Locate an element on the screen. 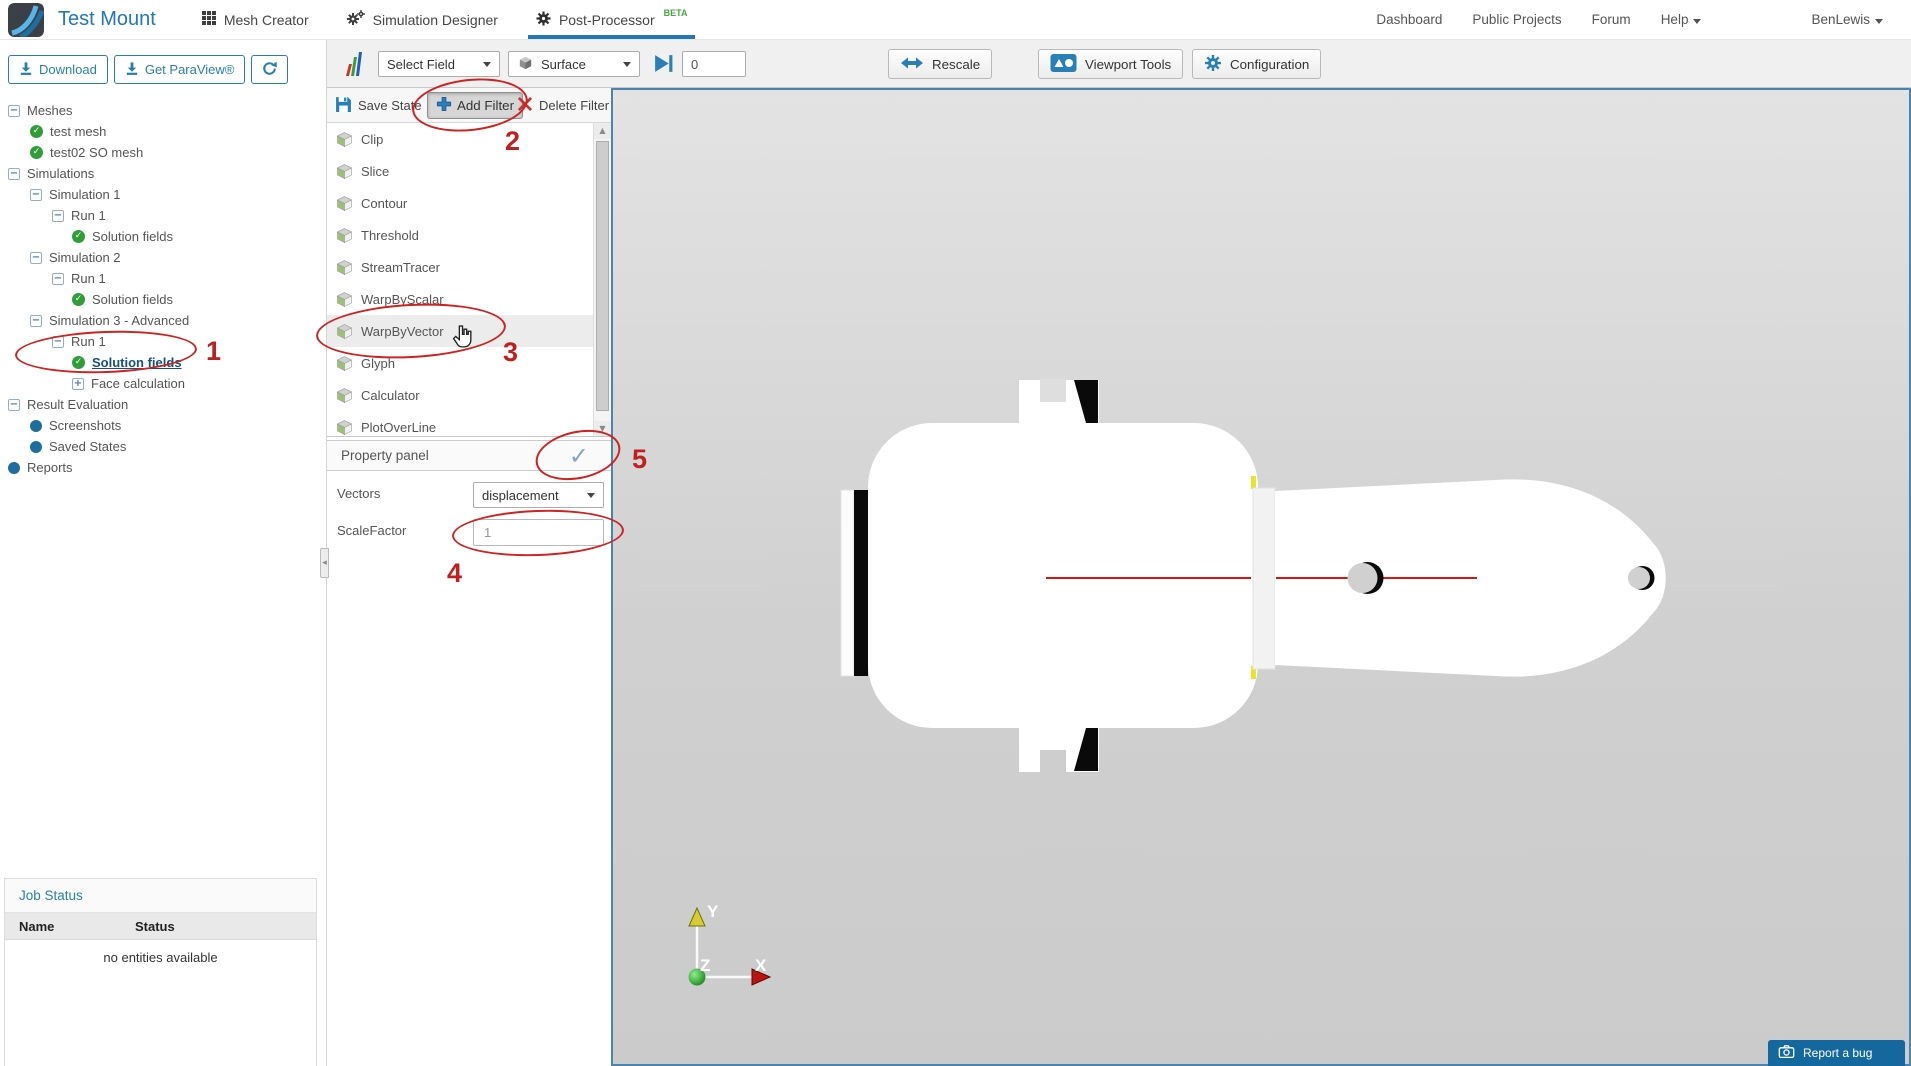 The width and height of the screenshot is (1911, 1066). filter-actions: Save State Add Filter Delete Filter is located at coordinates (469, 105).